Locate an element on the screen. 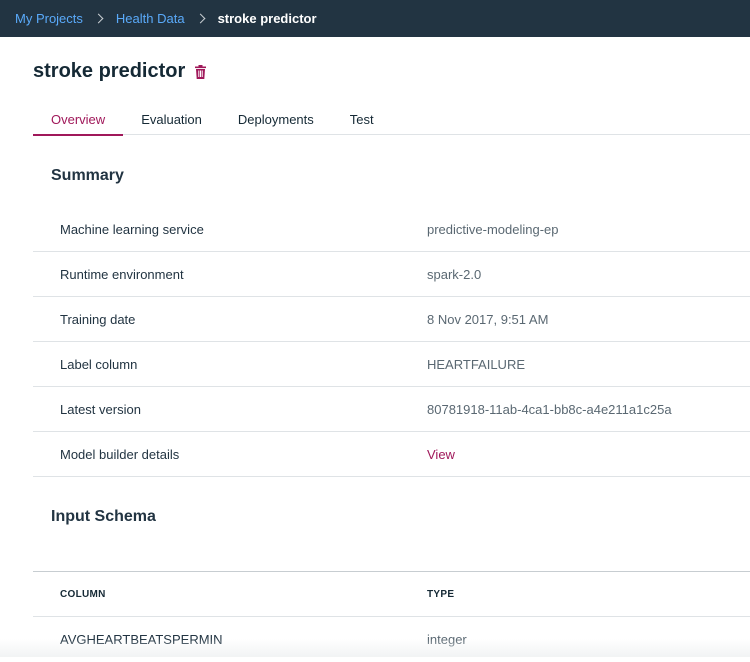 The height and width of the screenshot is (662, 750). summary-label: Training date is located at coordinates (230, 319).